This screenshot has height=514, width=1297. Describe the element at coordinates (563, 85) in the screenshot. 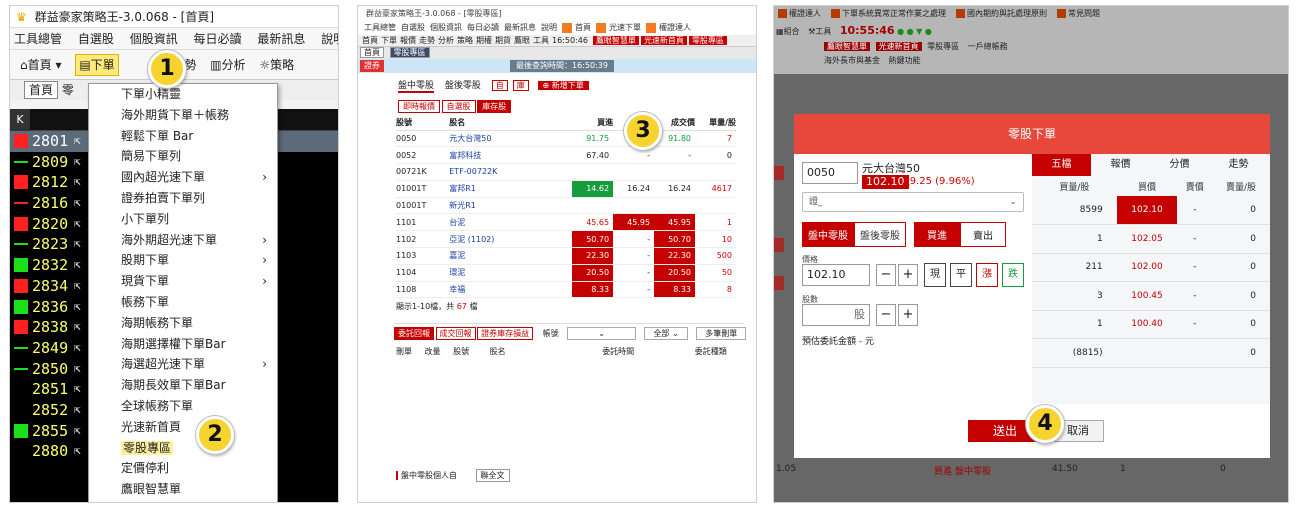

I see `add-order-button: ⊕ 新增下單` at that location.